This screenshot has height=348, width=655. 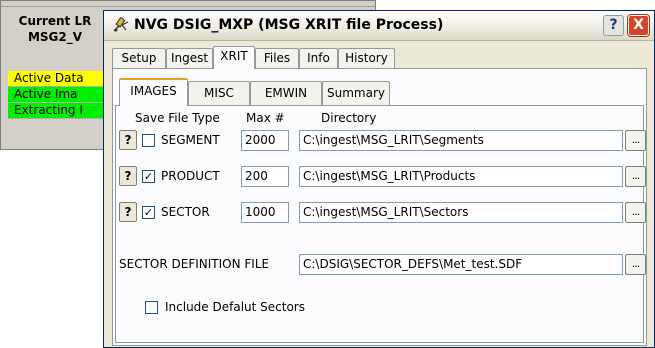 What do you see at coordinates (235, 307) in the screenshot?
I see `include-default-sectors-label: Include Defalut Sectors` at bounding box center [235, 307].